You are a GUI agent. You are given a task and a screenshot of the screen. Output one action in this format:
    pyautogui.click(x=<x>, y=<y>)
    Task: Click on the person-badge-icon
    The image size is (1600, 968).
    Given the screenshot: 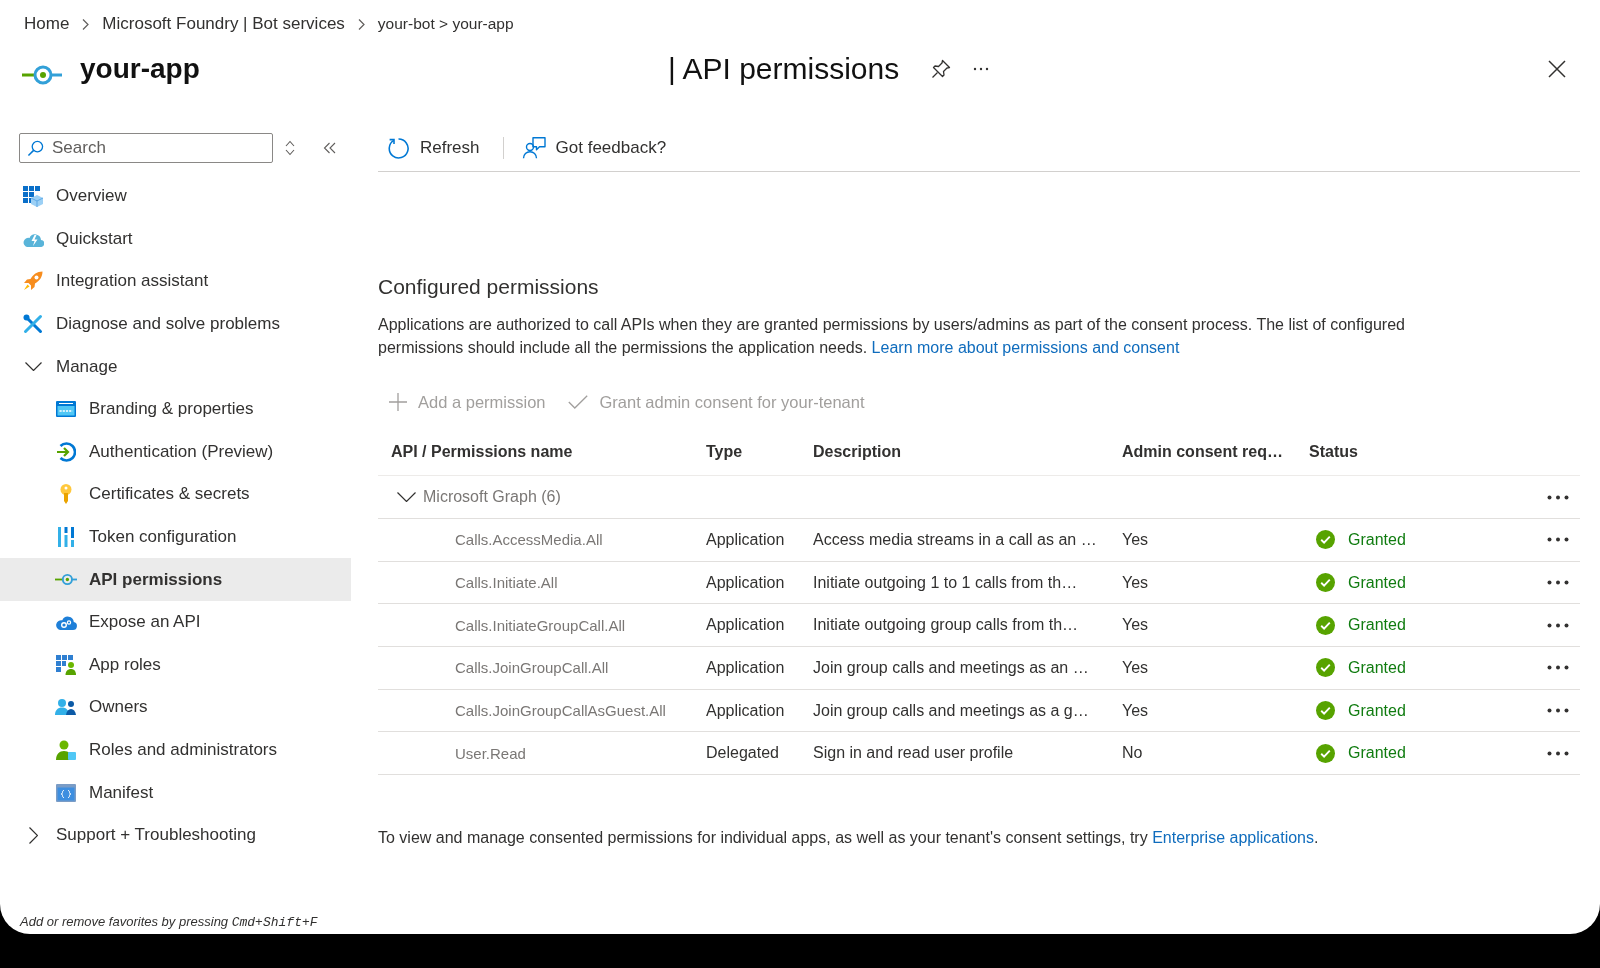 What is the action you would take?
    pyautogui.click(x=66, y=750)
    